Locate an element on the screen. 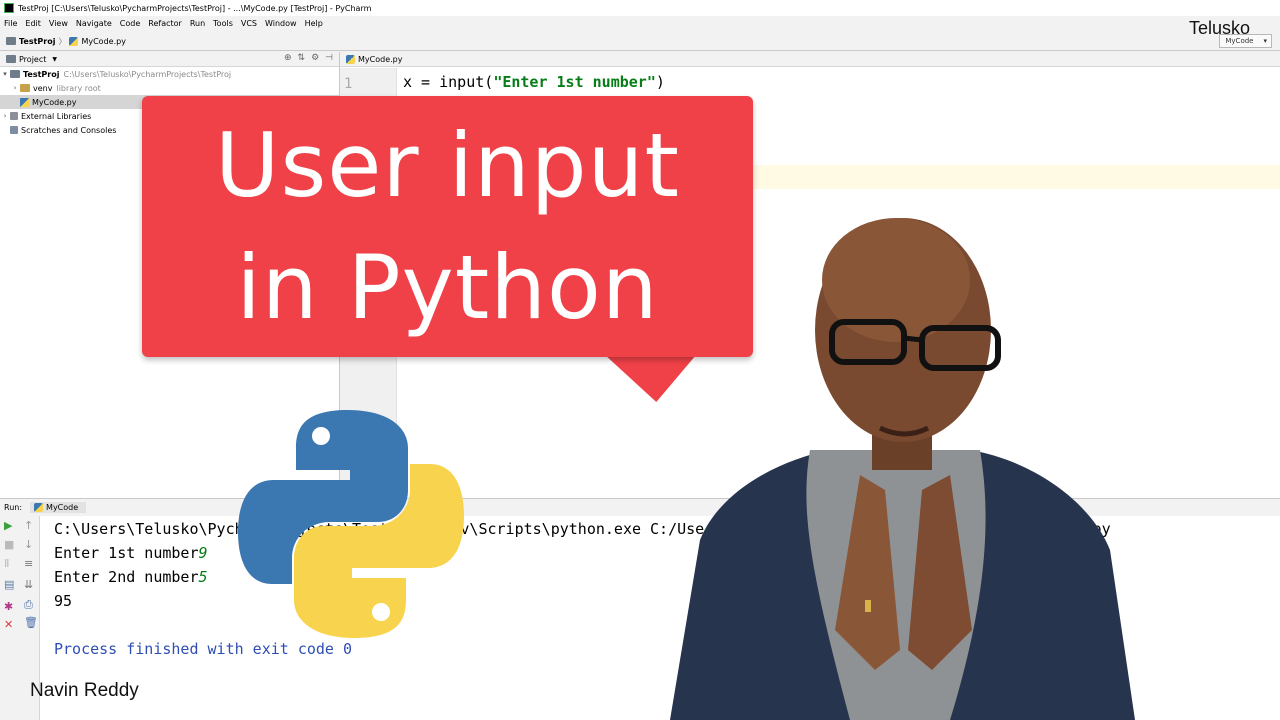 The height and width of the screenshot is (720, 1280). prompt-text: Enter 1st number is located at coordinates (126, 553).